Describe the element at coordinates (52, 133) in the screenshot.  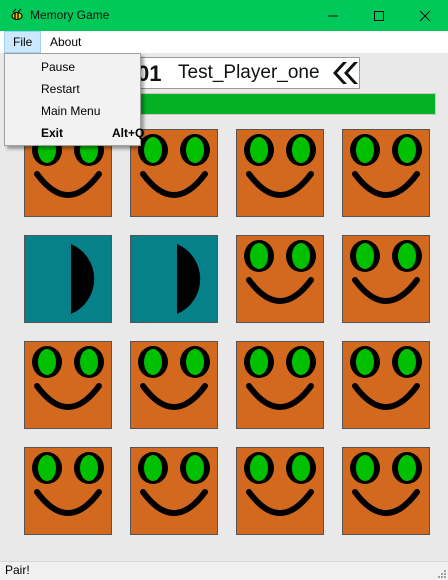
I see `menu-item-exit-label: Exit` at that location.